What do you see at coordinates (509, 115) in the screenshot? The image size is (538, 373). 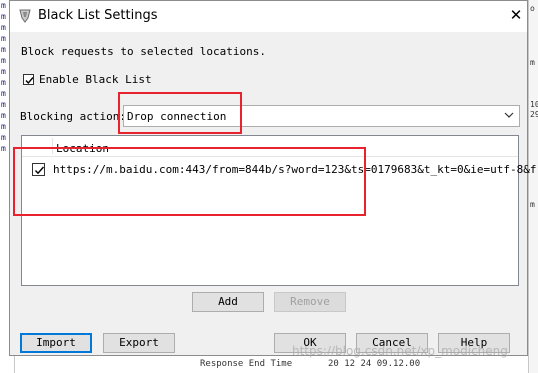 I see `chevron-down-icon` at bounding box center [509, 115].